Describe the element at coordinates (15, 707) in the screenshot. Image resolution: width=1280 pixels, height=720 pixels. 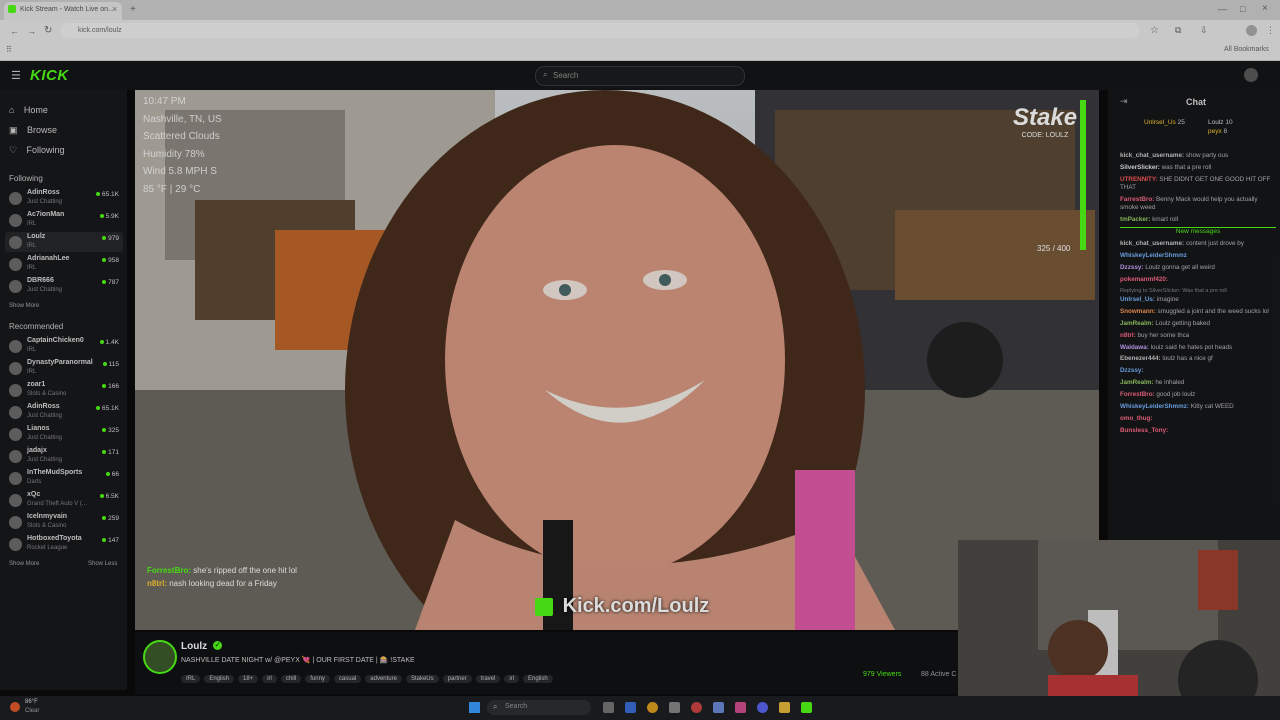
I see `weather-widget-icon` at that location.